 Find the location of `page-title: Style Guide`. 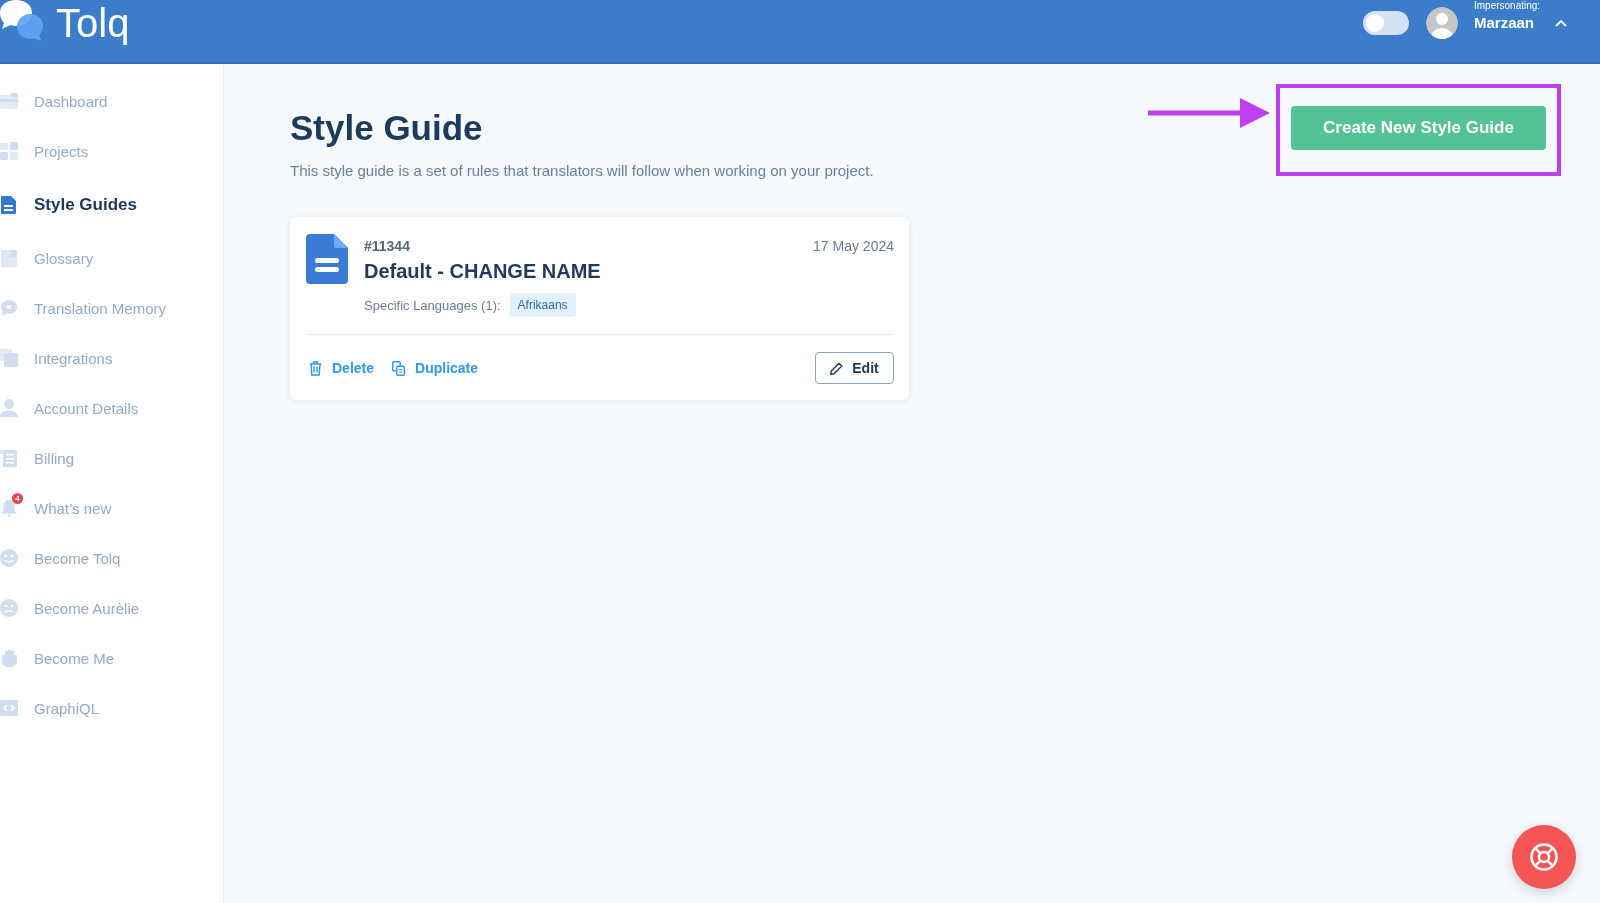

page-title: Style Guide is located at coordinates (387, 128).